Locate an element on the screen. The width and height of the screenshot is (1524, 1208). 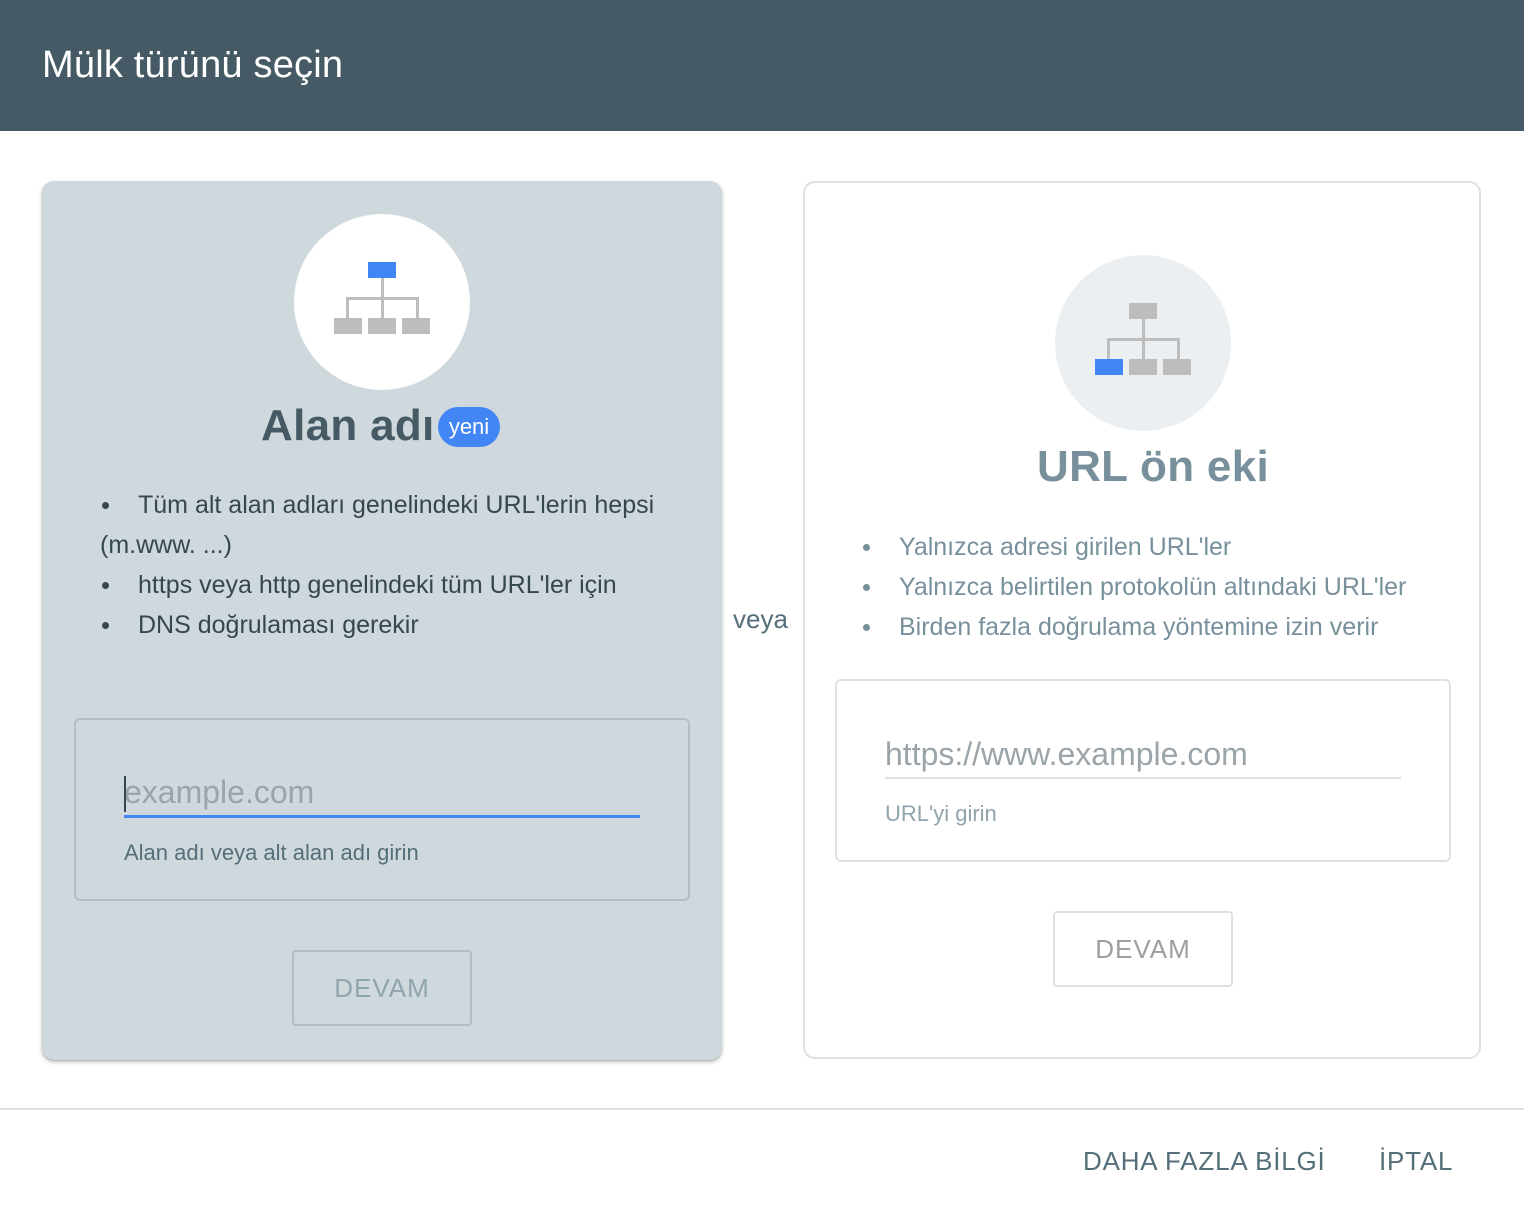
text-cursor is located at coordinates (125, 794).